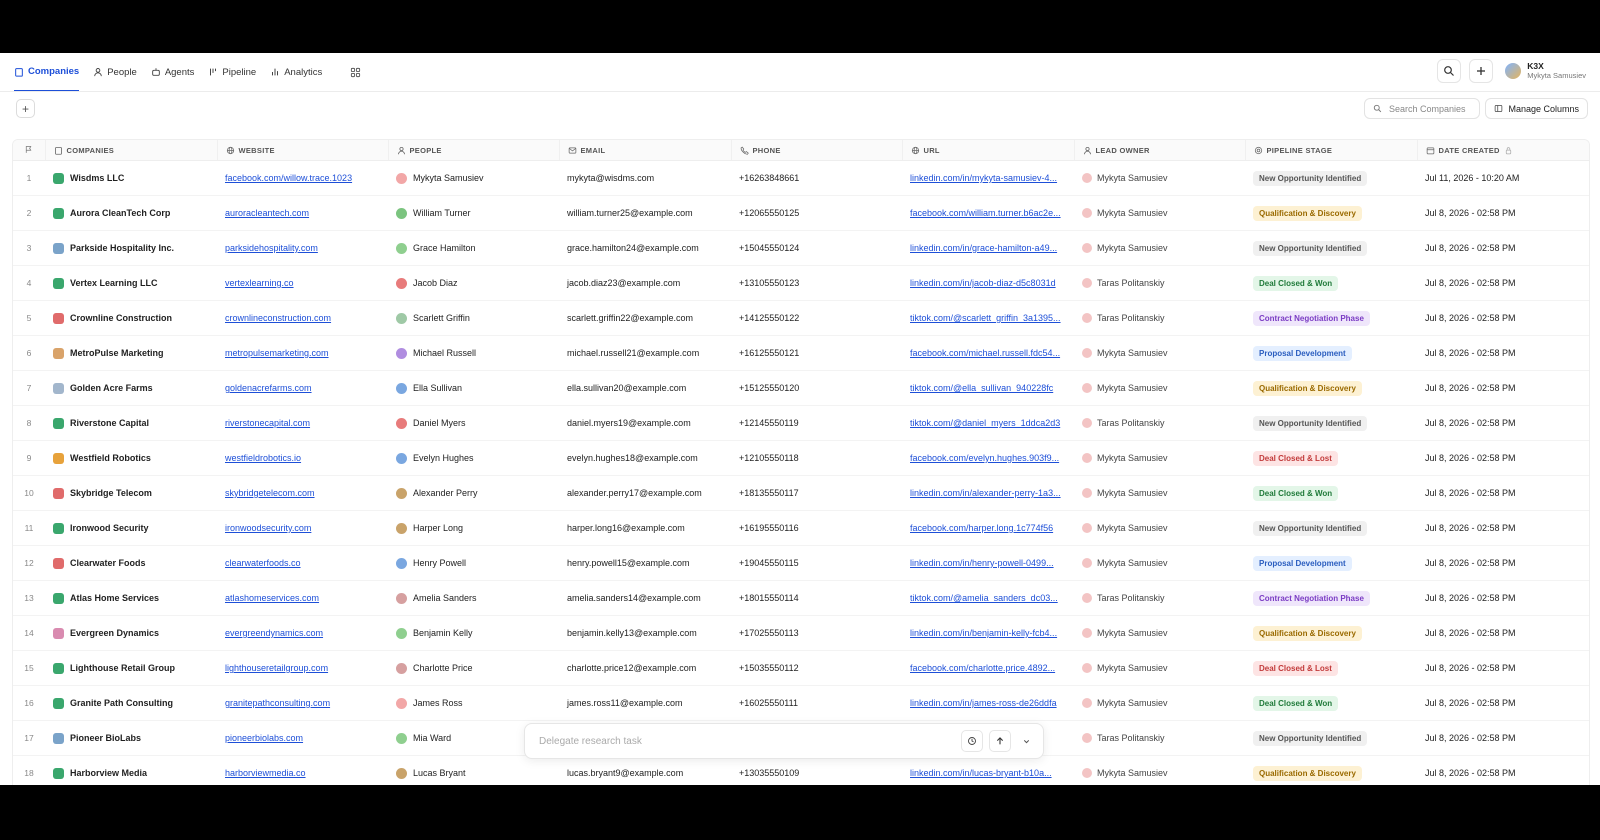 The width and height of the screenshot is (1600, 840). What do you see at coordinates (988, 423) in the screenshot?
I see `social-url-link: tiktok.com/@daniel_myers_1ddca2d3` at bounding box center [988, 423].